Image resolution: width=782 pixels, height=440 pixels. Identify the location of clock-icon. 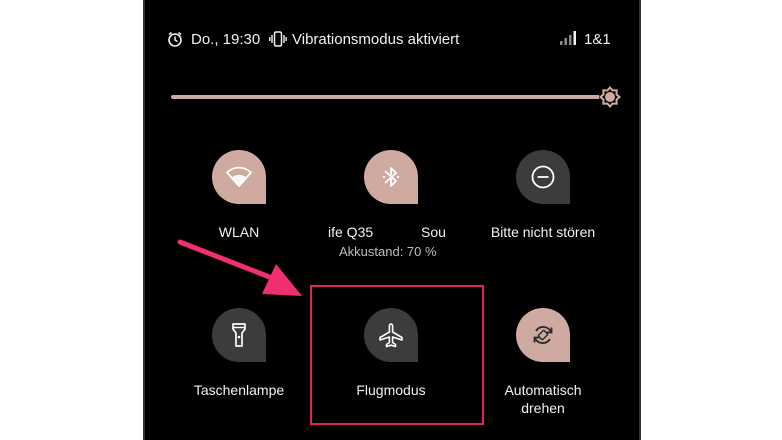
(175, 39).